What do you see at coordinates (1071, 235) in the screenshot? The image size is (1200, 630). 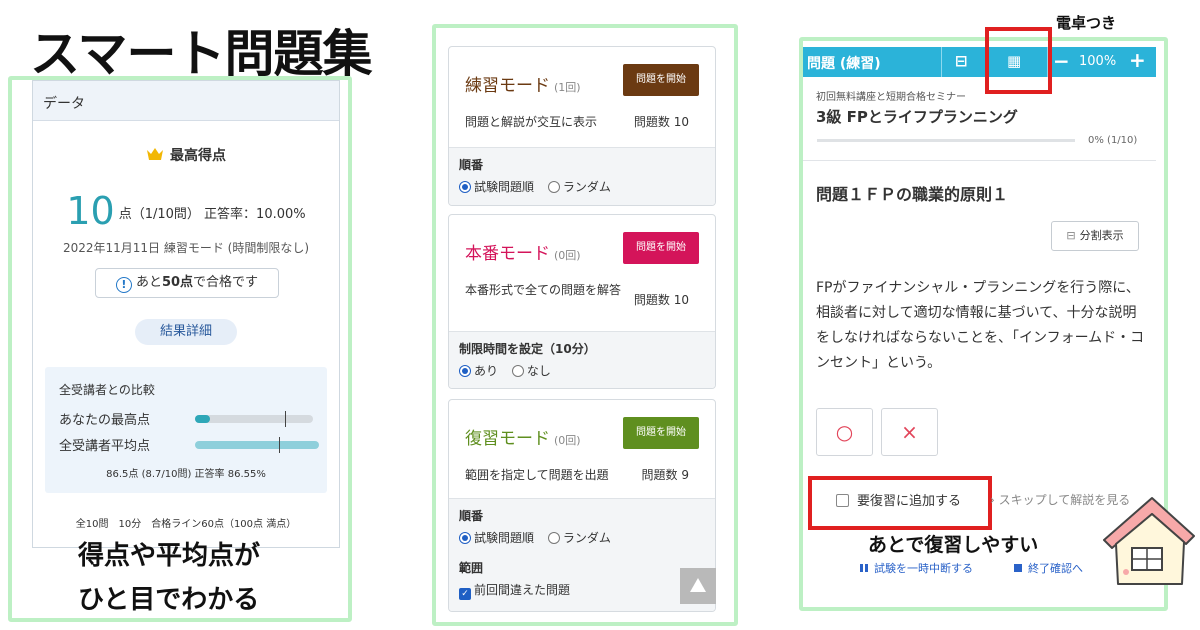 I see `split-icon: ⊟` at bounding box center [1071, 235].